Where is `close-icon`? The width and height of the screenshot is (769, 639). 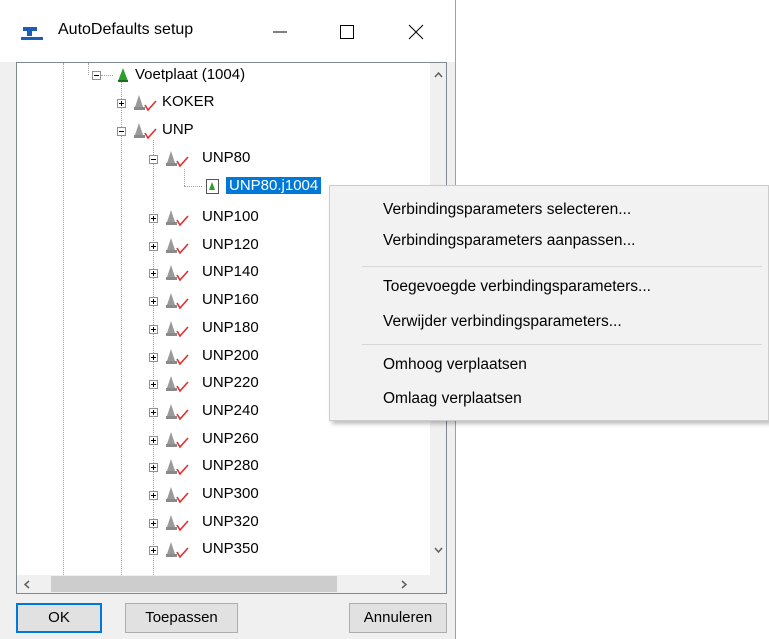 close-icon is located at coordinates (416, 32).